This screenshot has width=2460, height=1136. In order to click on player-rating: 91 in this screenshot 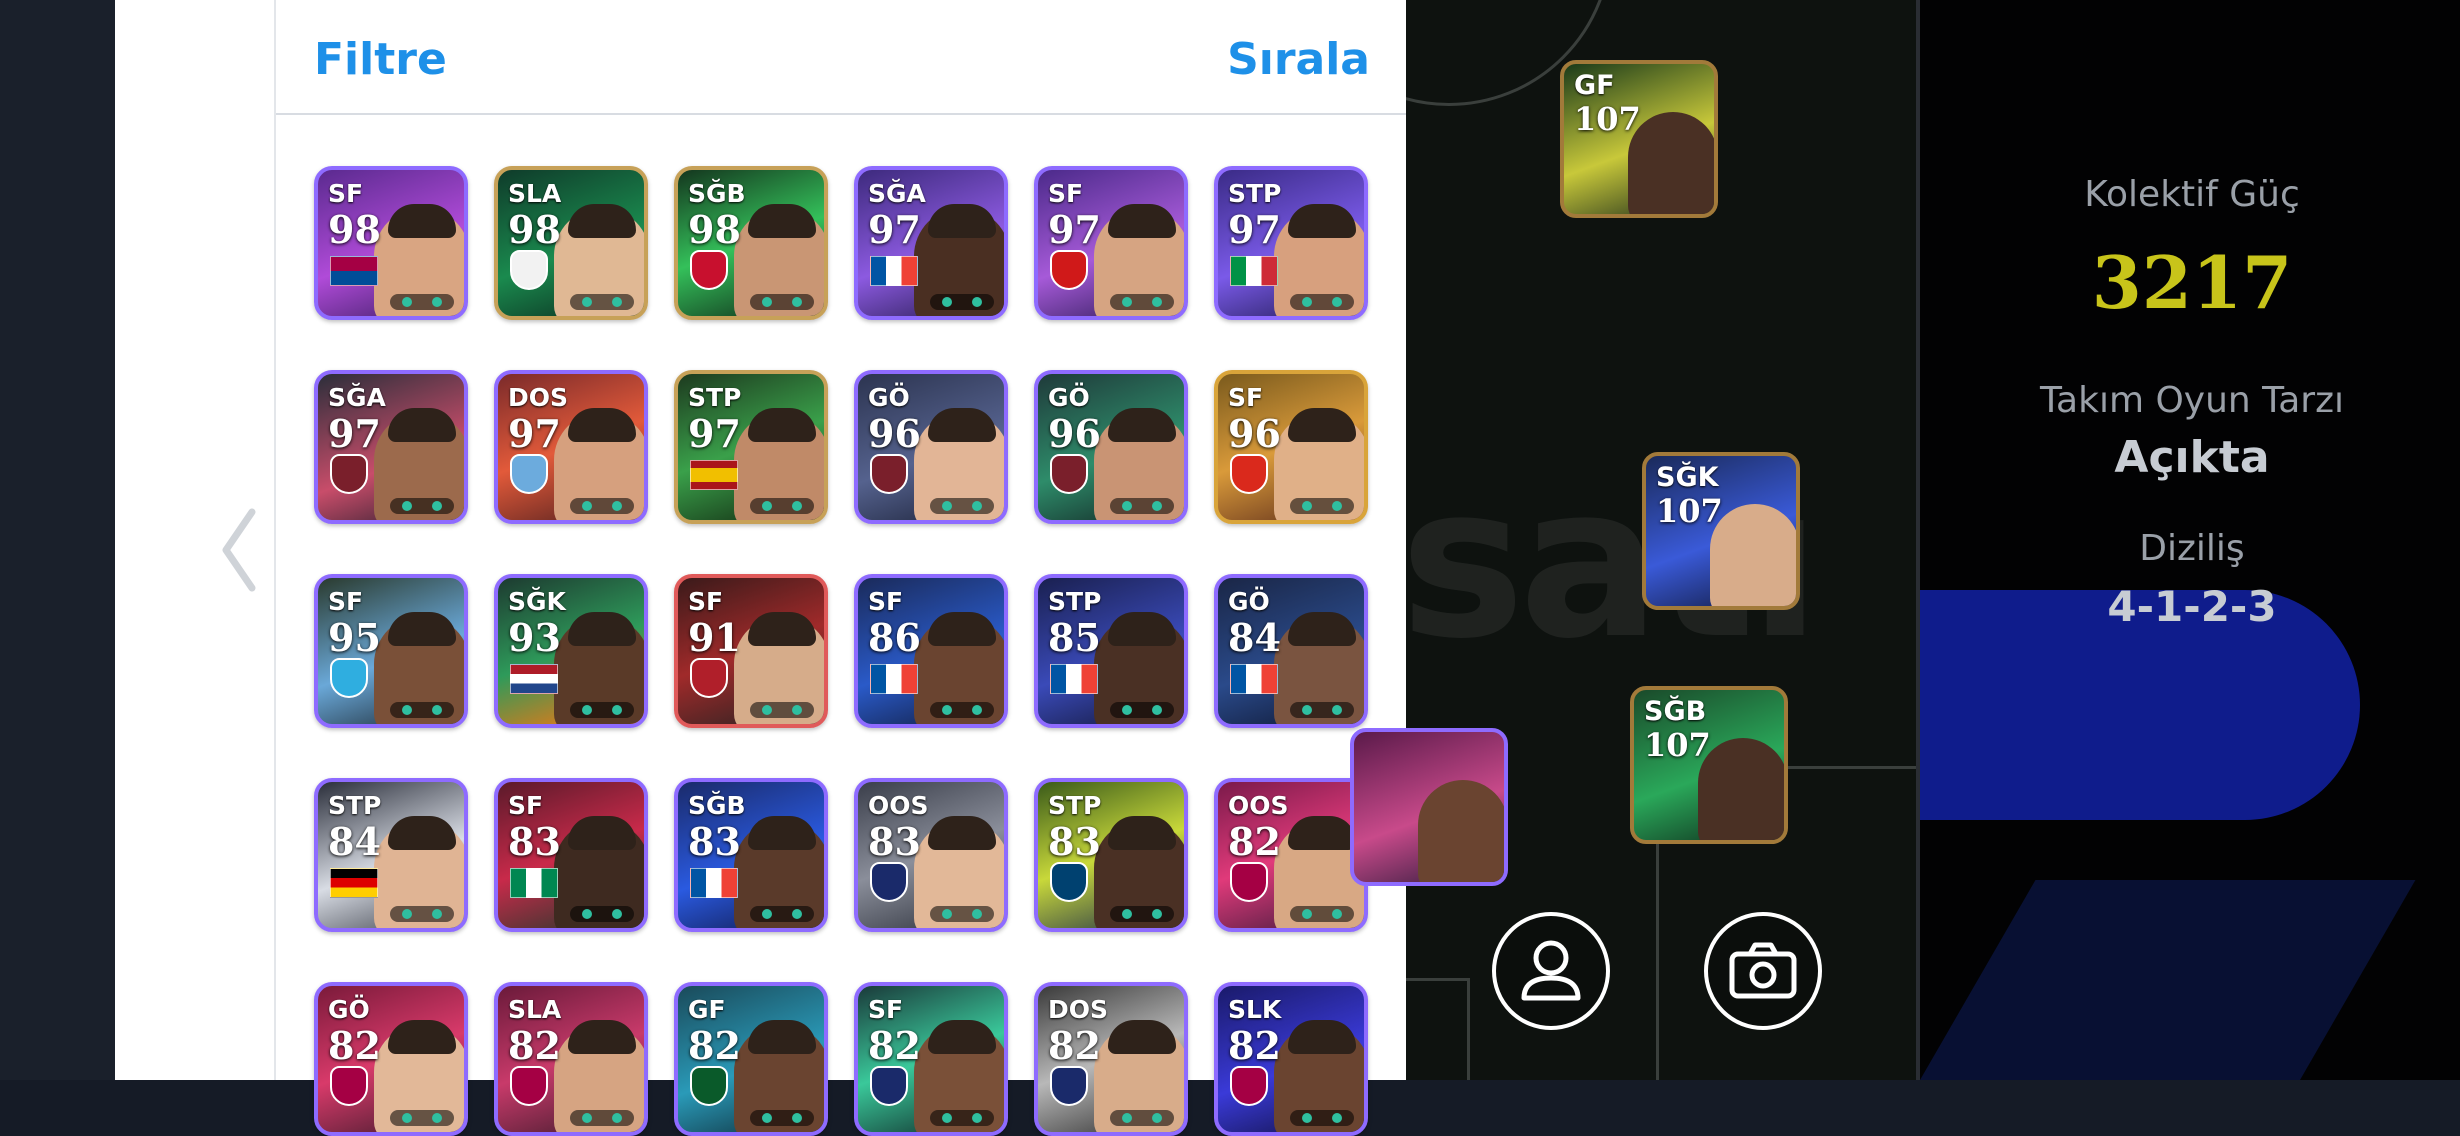, I will do `click(714, 637)`.